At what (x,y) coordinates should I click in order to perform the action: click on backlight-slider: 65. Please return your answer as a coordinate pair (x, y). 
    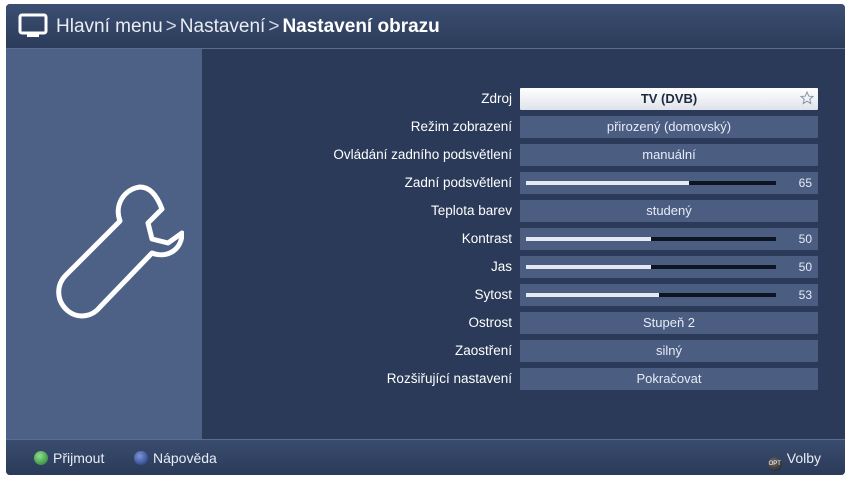
    Looking at the image, I should click on (669, 183).